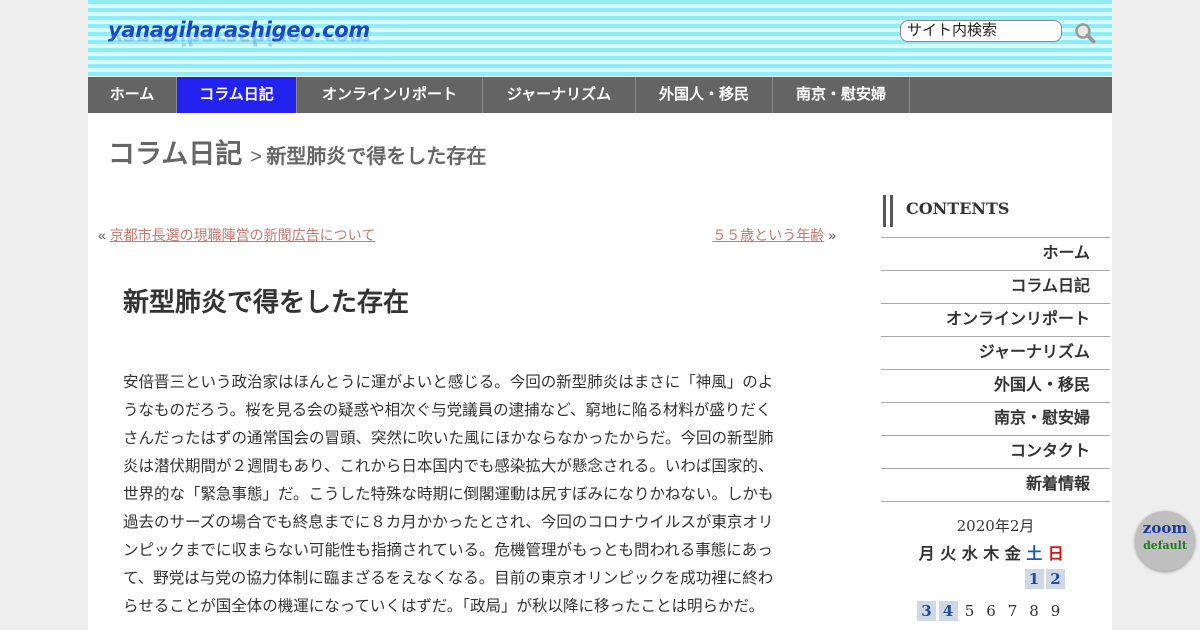 Image resolution: width=1200 pixels, height=630 pixels. What do you see at coordinates (376, 157) in the screenshot?
I see `breadcrumb-current: 新型肺炎で得をした存在` at bounding box center [376, 157].